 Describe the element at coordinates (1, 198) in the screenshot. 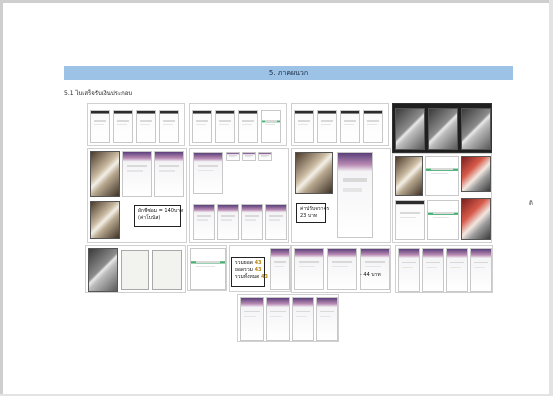

I see `viewer-edge-left` at that location.